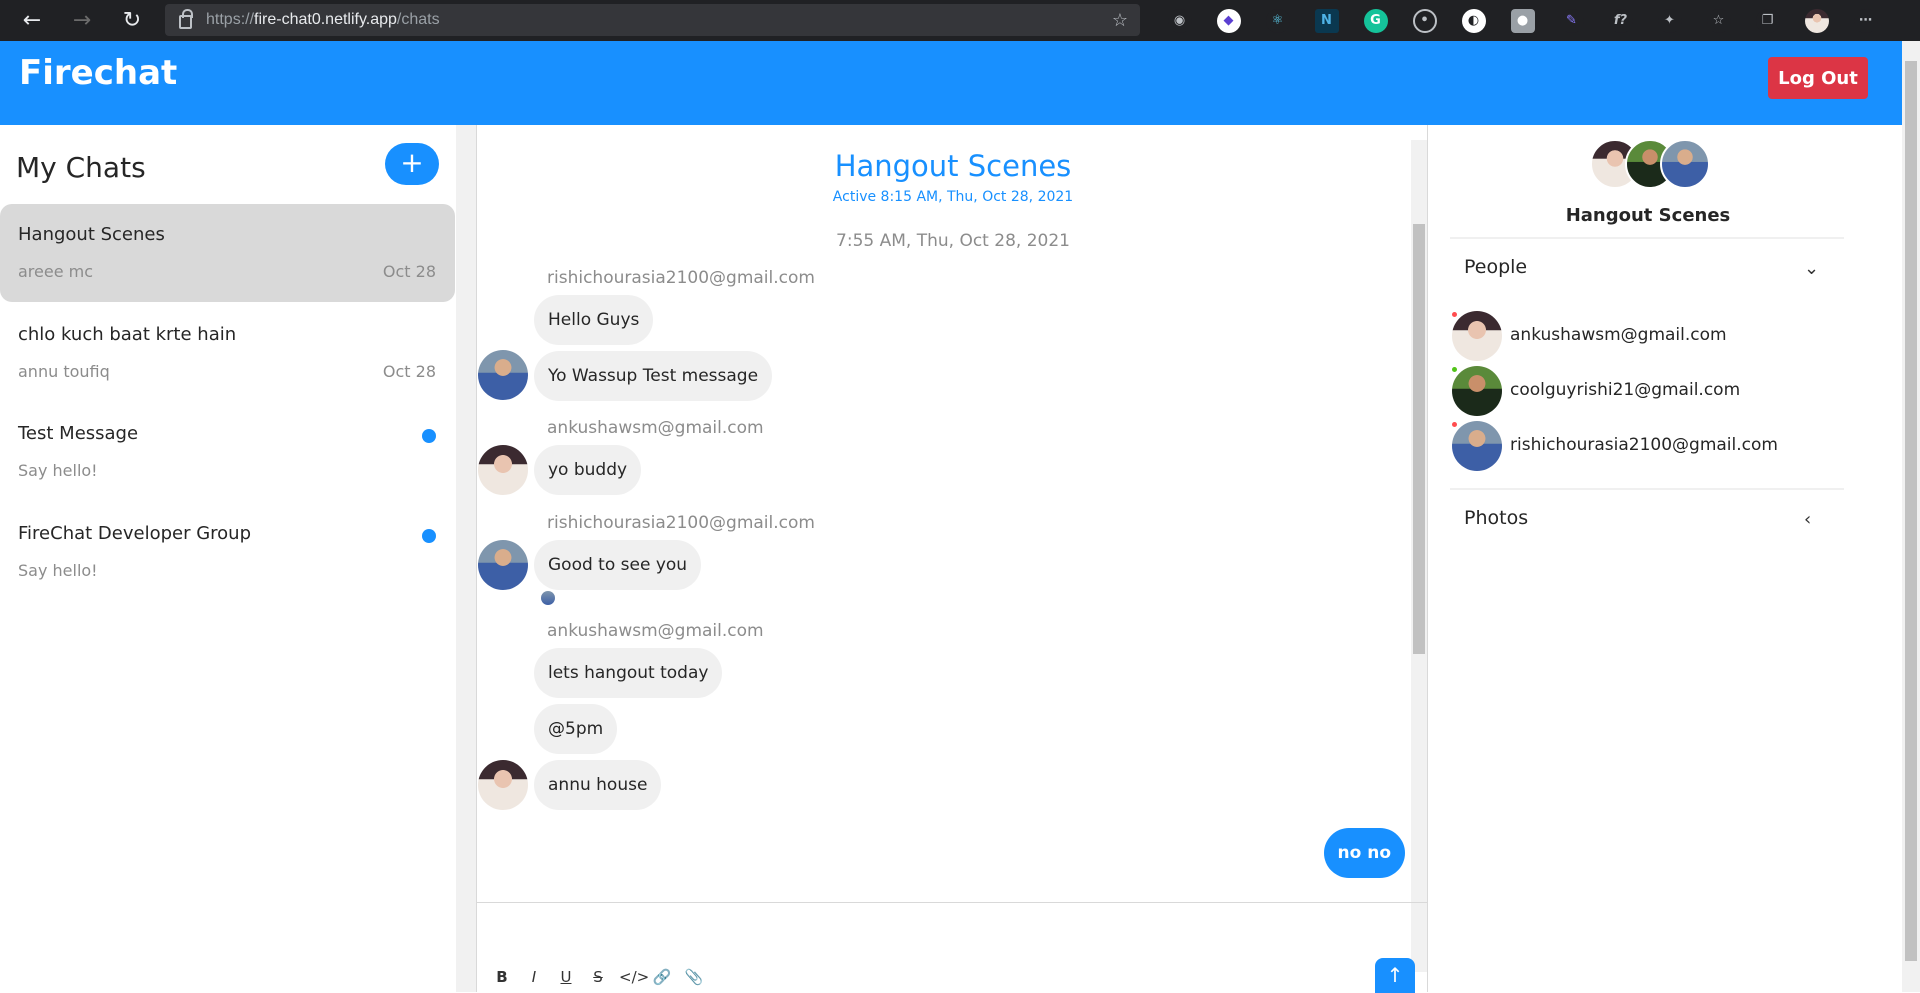  Describe the element at coordinates (429, 536) in the screenshot. I see `unread-dot` at that location.